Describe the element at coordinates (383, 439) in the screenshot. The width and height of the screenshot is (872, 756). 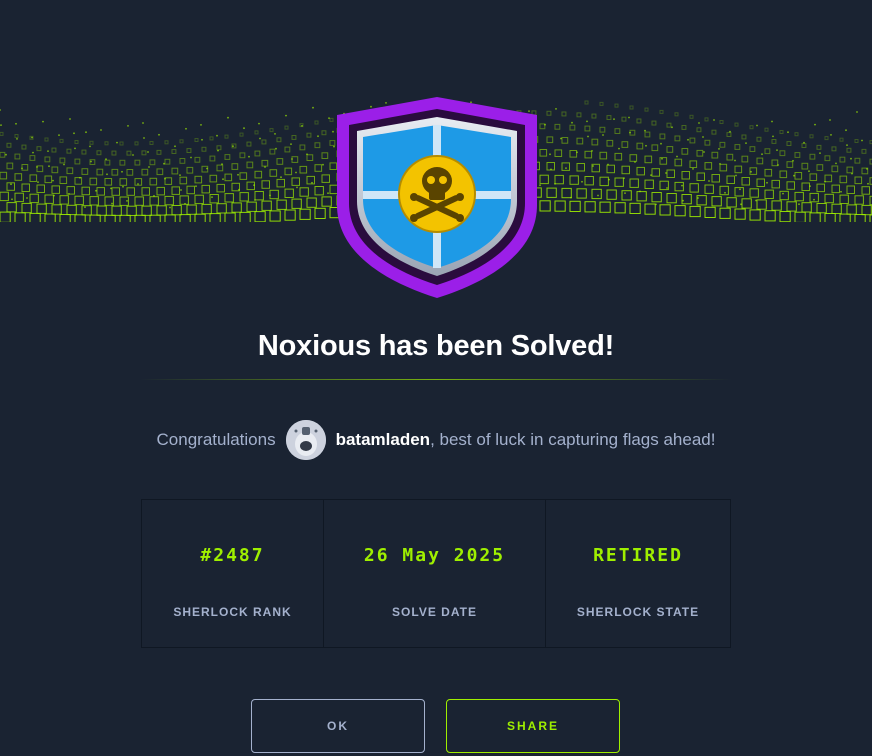
I see `username: batamladen` at that location.